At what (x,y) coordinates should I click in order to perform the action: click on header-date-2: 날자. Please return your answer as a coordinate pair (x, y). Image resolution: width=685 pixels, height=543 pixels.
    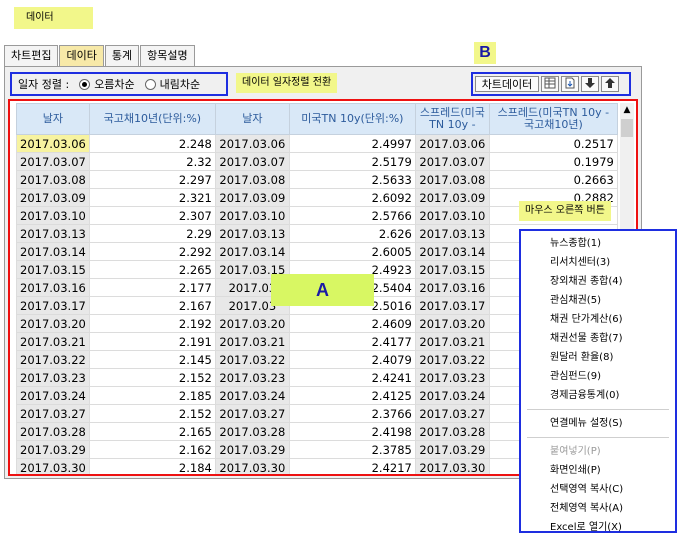
    Looking at the image, I should click on (252, 119).